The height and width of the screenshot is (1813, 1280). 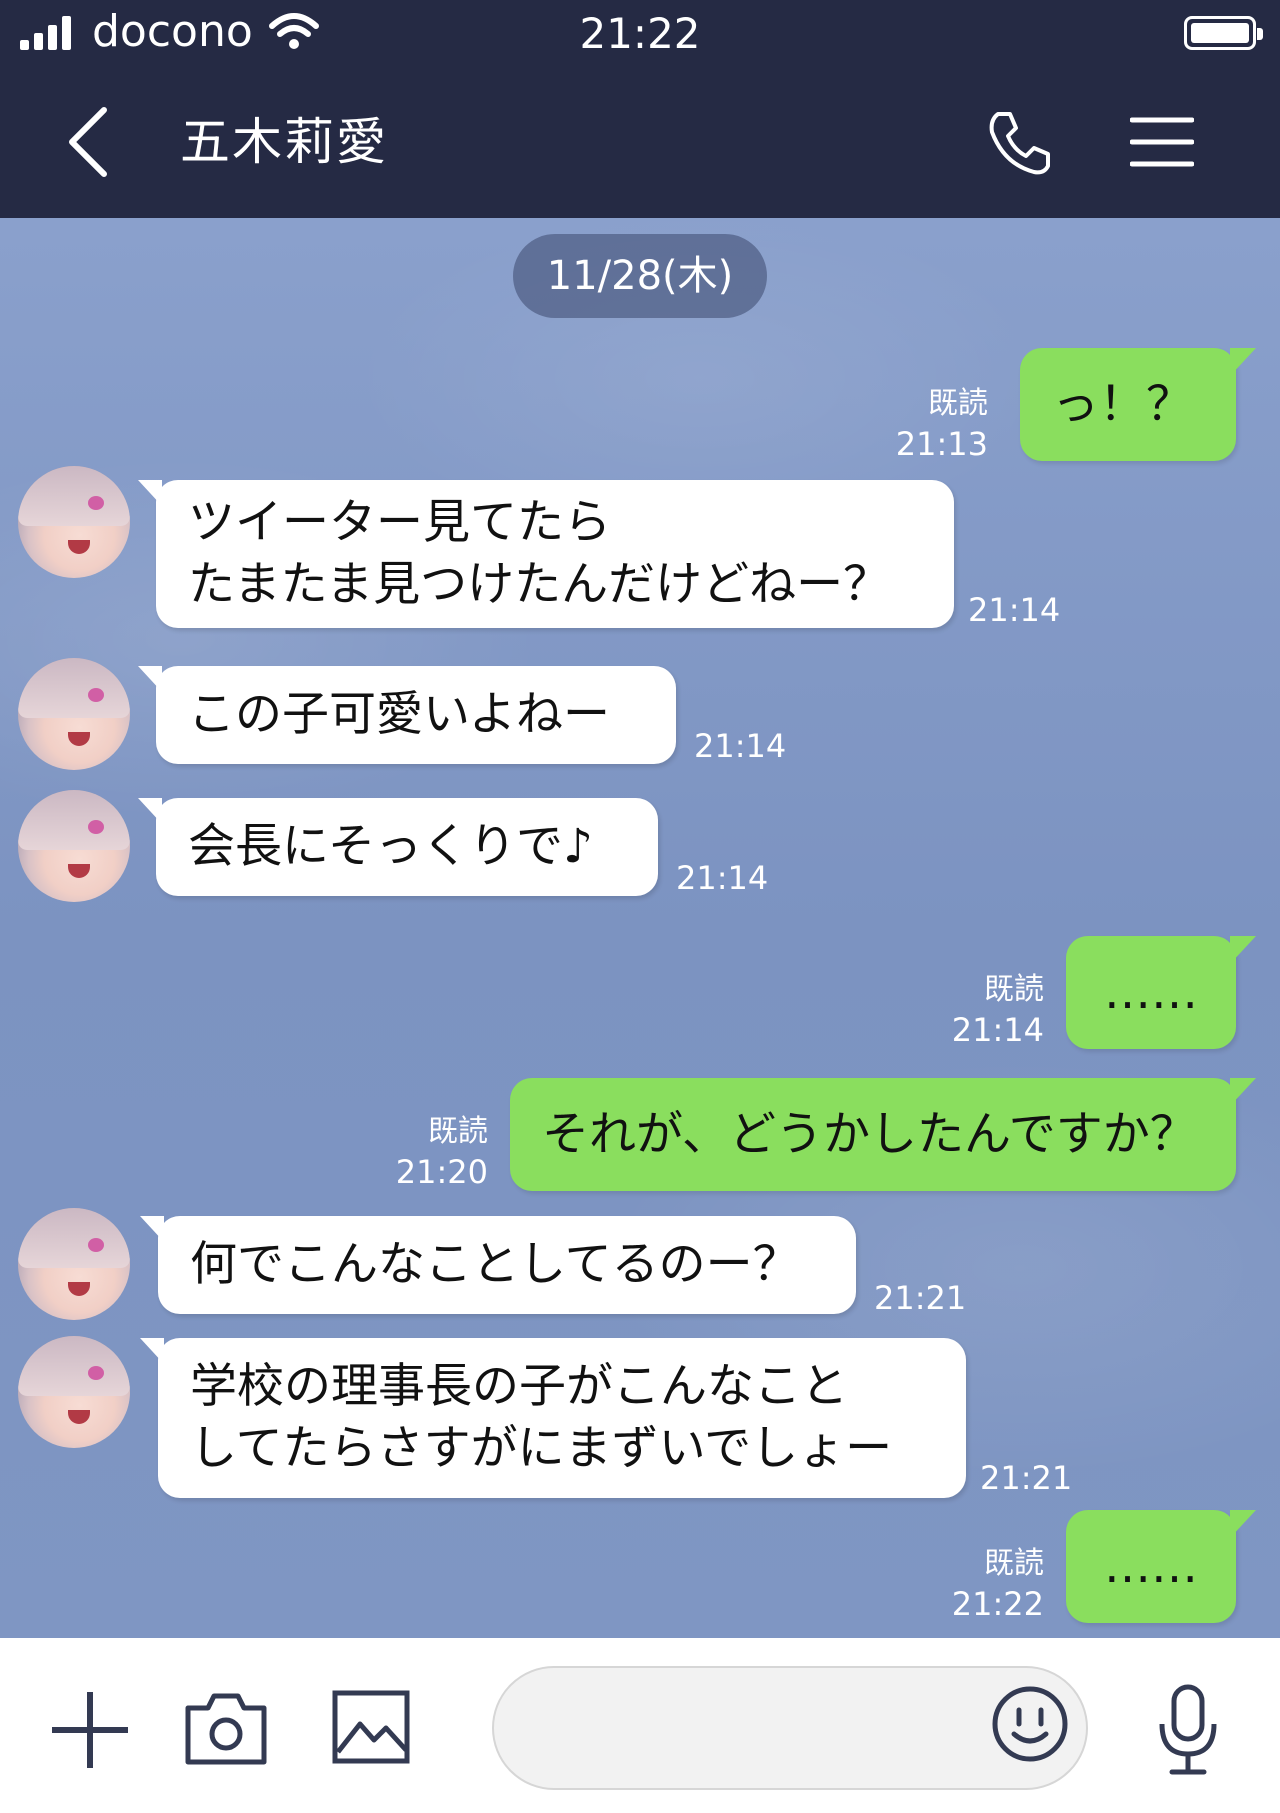 I want to click on received-message-bubble: ツイーター見てたら たまたま見つけたんだけどねー？, so click(x=546, y=554).